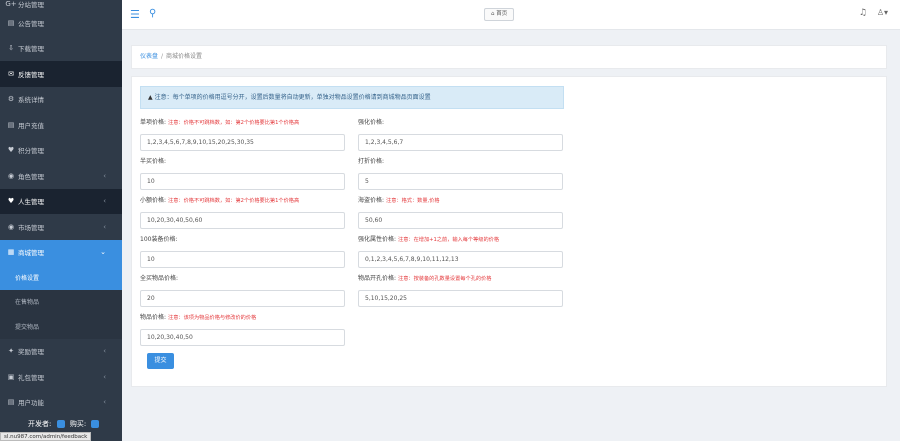 The image size is (900, 441). Describe the element at coordinates (61, 301) in the screenshot. I see `sidebar-subitem-on-sale: 在售物品` at that location.